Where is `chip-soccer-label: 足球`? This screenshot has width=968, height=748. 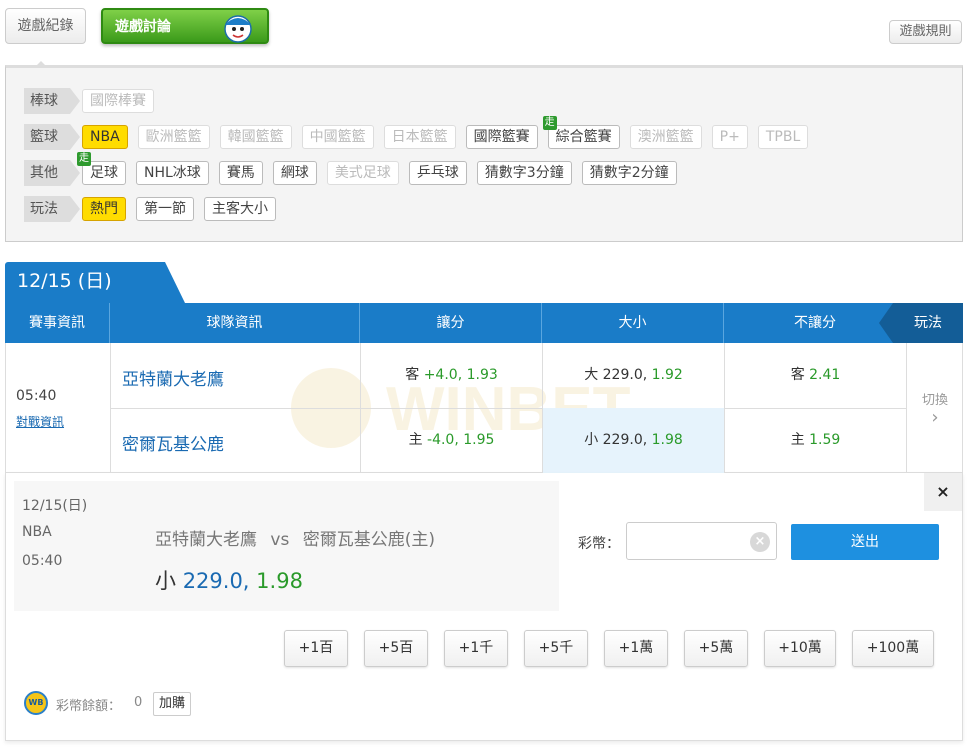 chip-soccer-label: 足球 is located at coordinates (104, 173).